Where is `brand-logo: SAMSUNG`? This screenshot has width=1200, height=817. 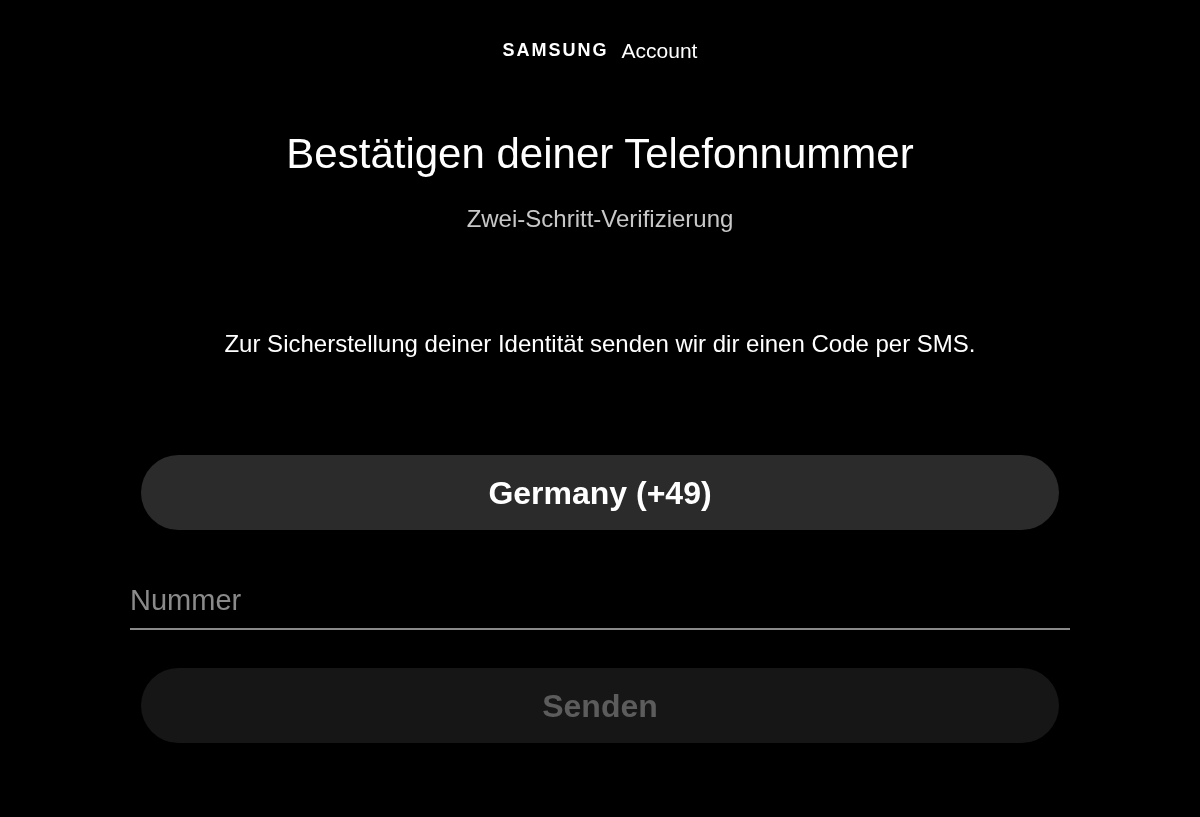 brand-logo: SAMSUNG is located at coordinates (555, 50).